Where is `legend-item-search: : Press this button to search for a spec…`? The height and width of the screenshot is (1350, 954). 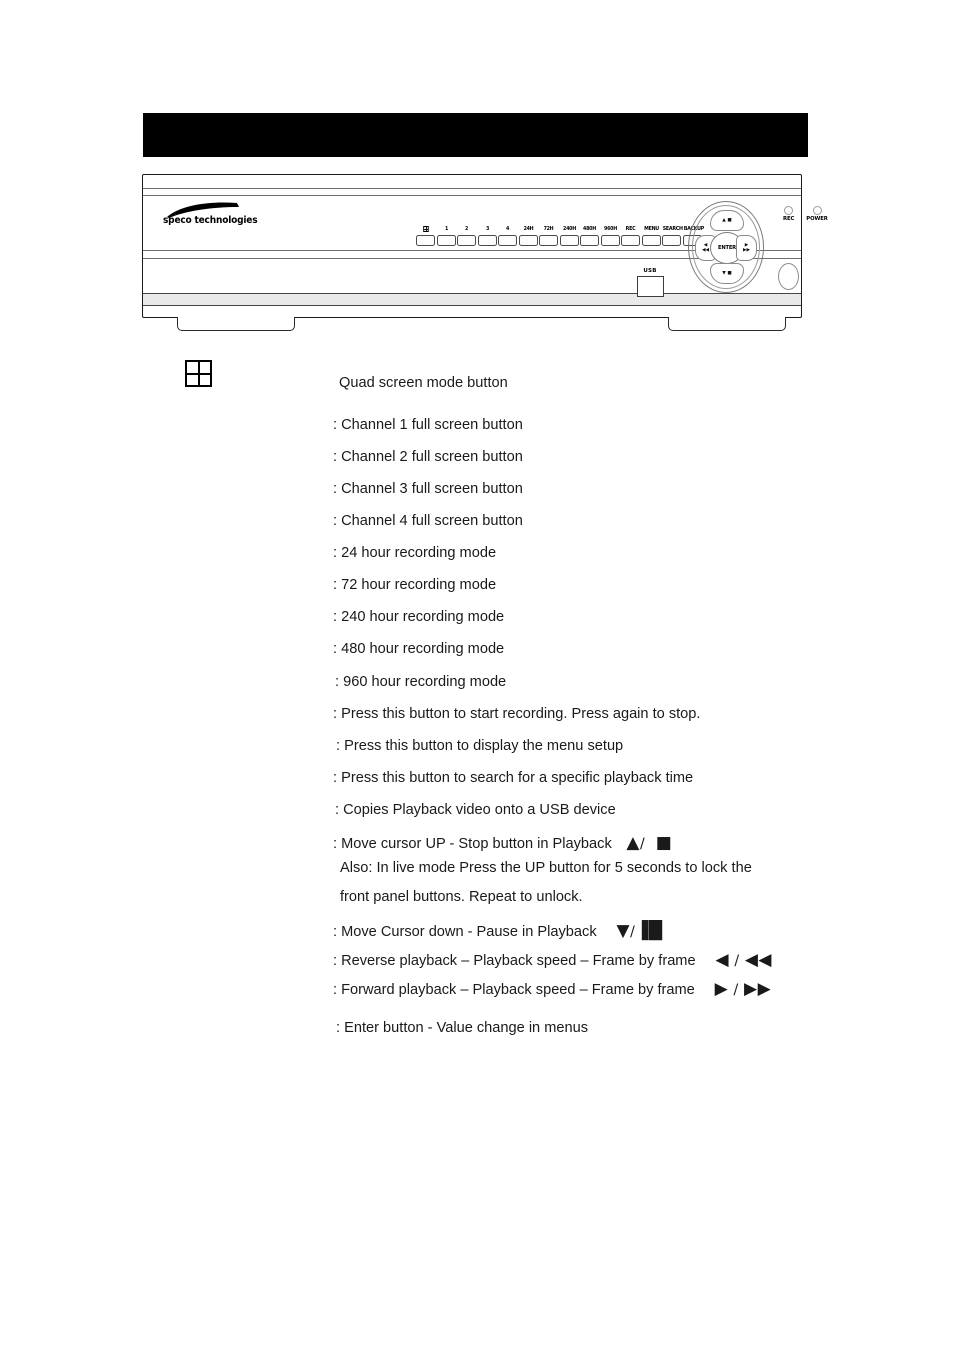 legend-item-search: : Press this button to search for a spec… is located at coordinates (513, 778).